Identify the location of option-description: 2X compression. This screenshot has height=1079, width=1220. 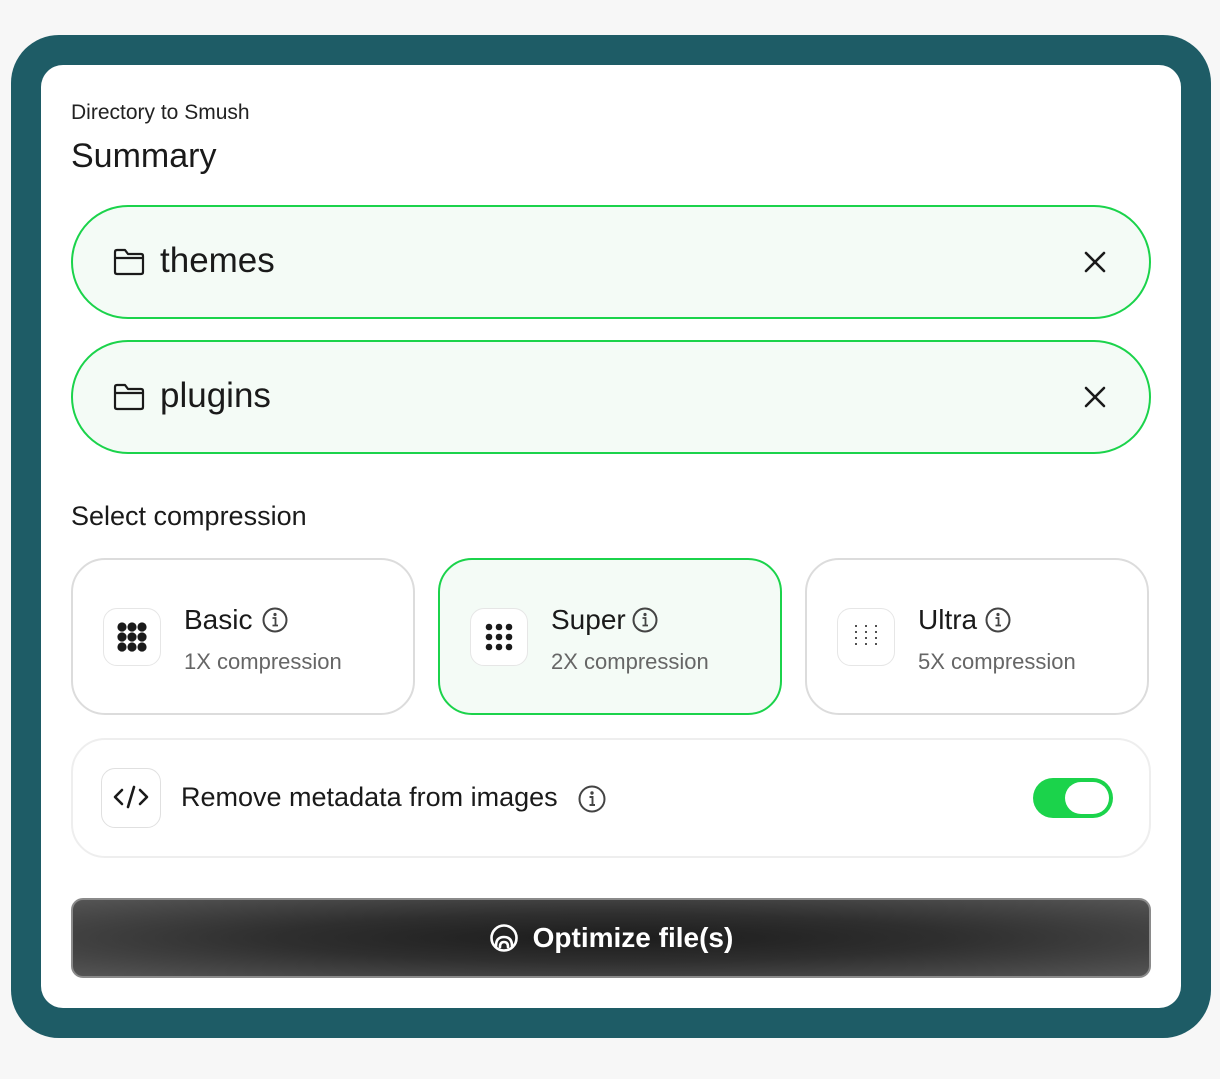
(630, 661).